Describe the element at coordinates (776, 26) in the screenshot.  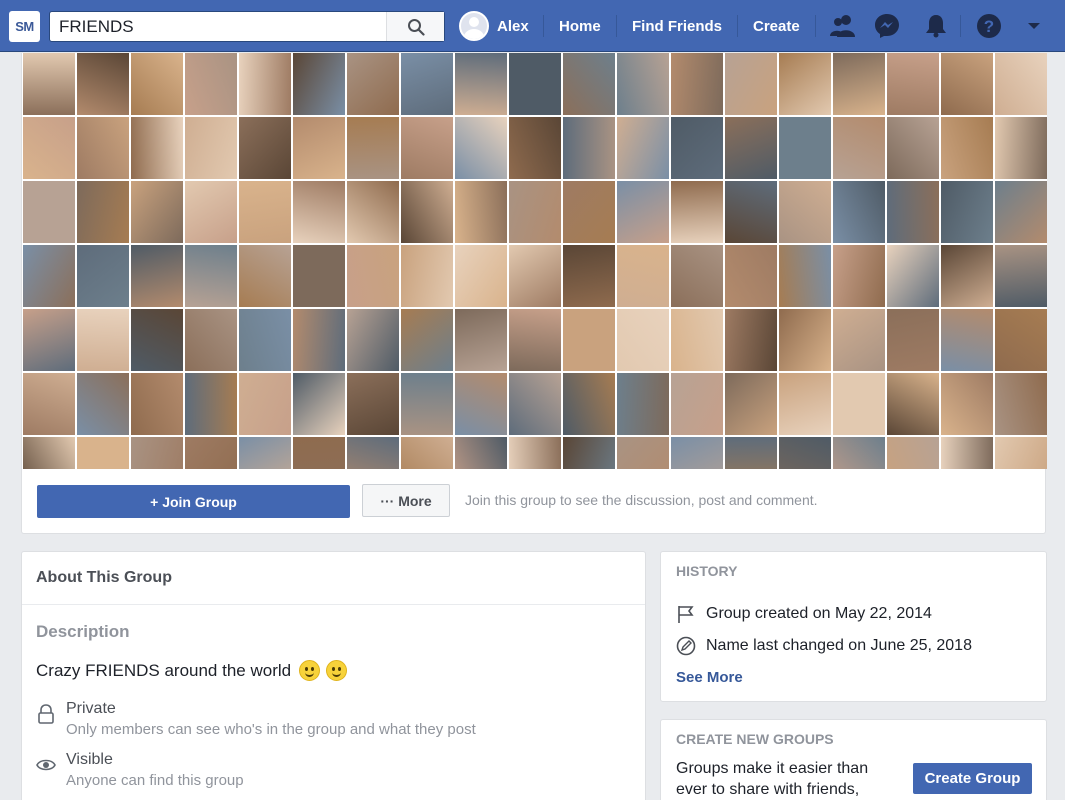
I see `nav-create: Create` at that location.